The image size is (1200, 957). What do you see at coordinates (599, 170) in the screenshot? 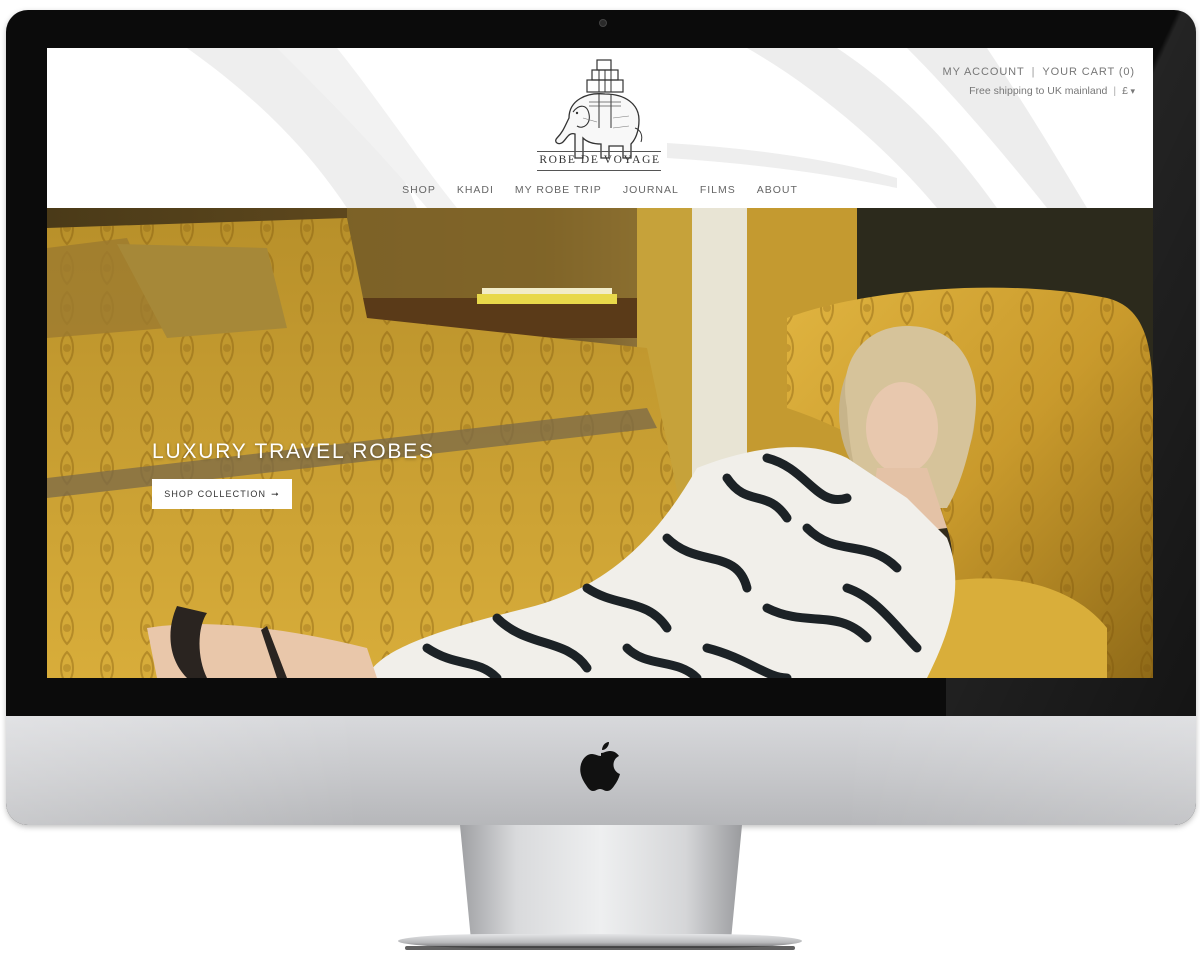
I see `logo-rule-bottom` at bounding box center [599, 170].